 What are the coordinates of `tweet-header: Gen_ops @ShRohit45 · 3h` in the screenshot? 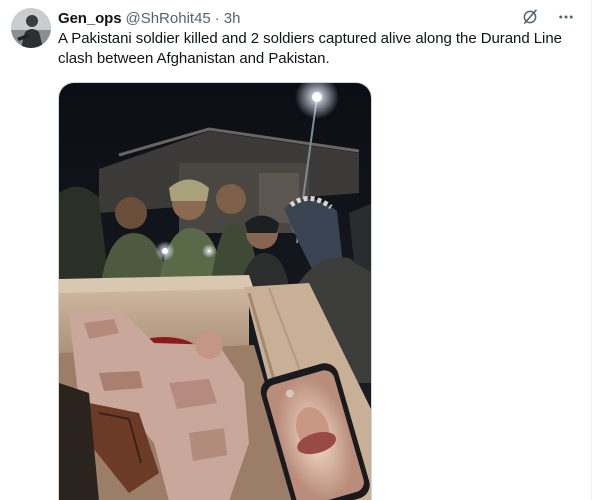 It's located at (149, 18).